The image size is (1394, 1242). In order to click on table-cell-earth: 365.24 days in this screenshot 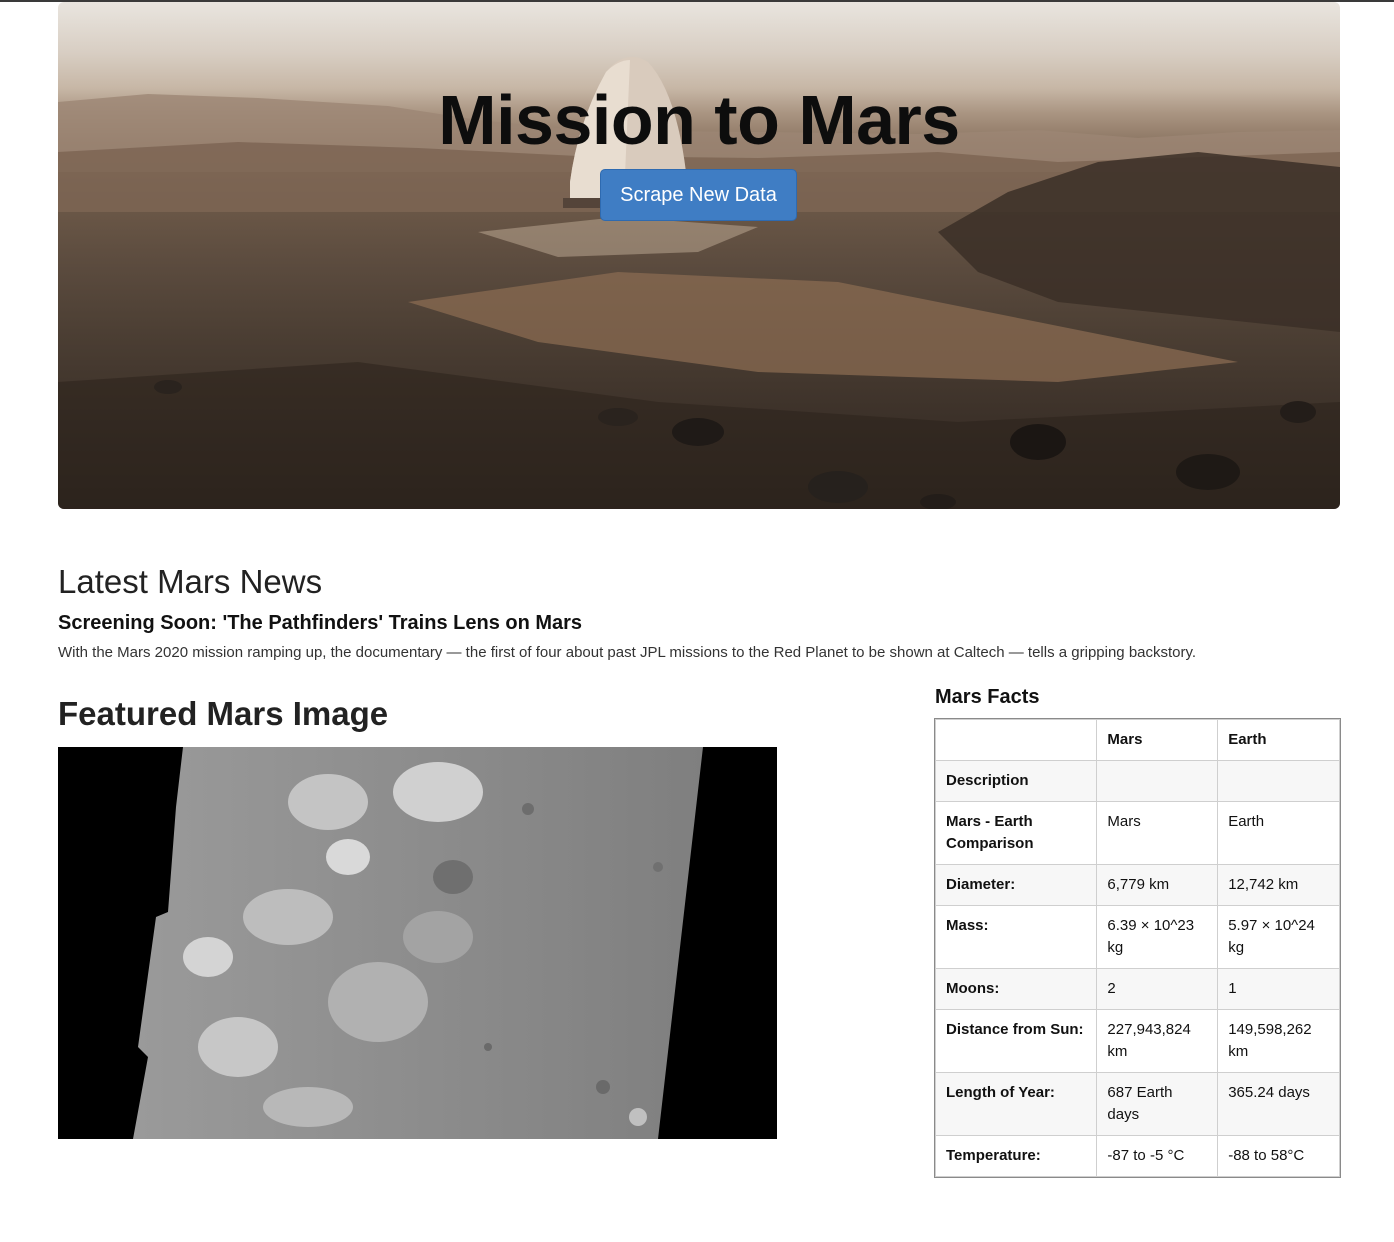, I will do `click(1278, 1104)`.